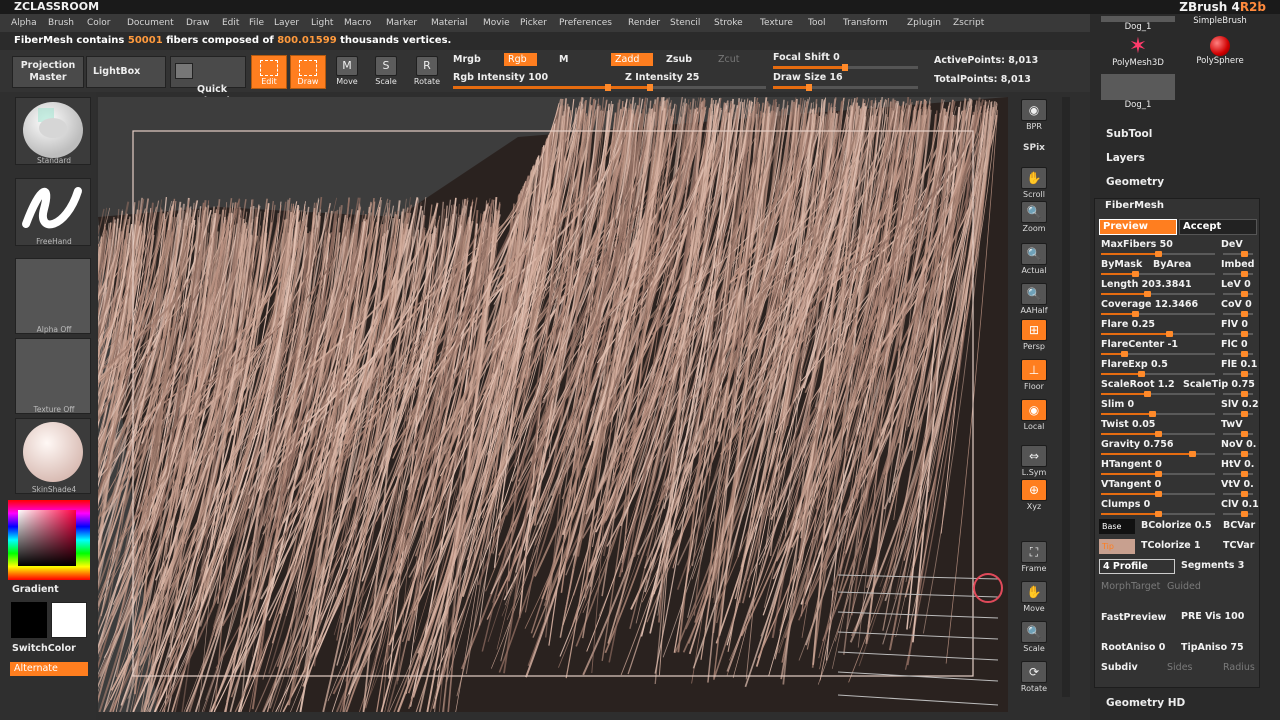 The image size is (1280, 720). What do you see at coordinates (126, 72) in the screenshot?
I see `lightbox-button: LightBox` at bounding box center [126, 72].